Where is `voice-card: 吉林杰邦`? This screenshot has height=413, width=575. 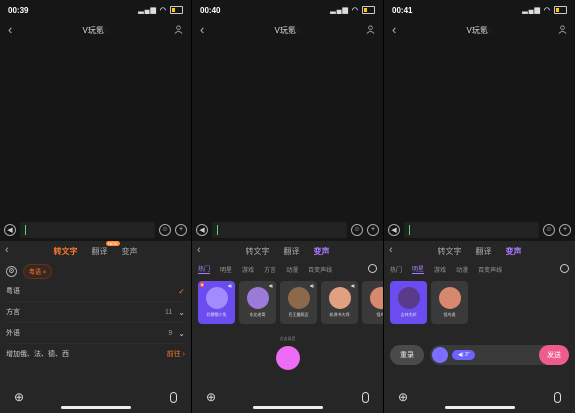
voice-card: 吉林杰邦 is located at coordinates (408, 302).